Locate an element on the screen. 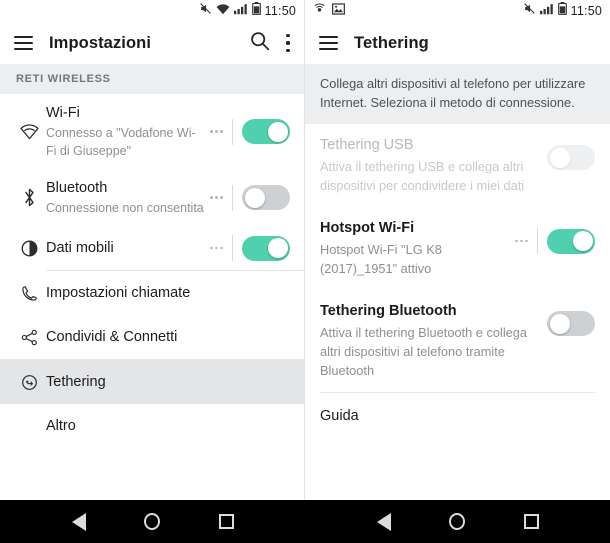  nav-bar-right is located at coordinates (457, 521).